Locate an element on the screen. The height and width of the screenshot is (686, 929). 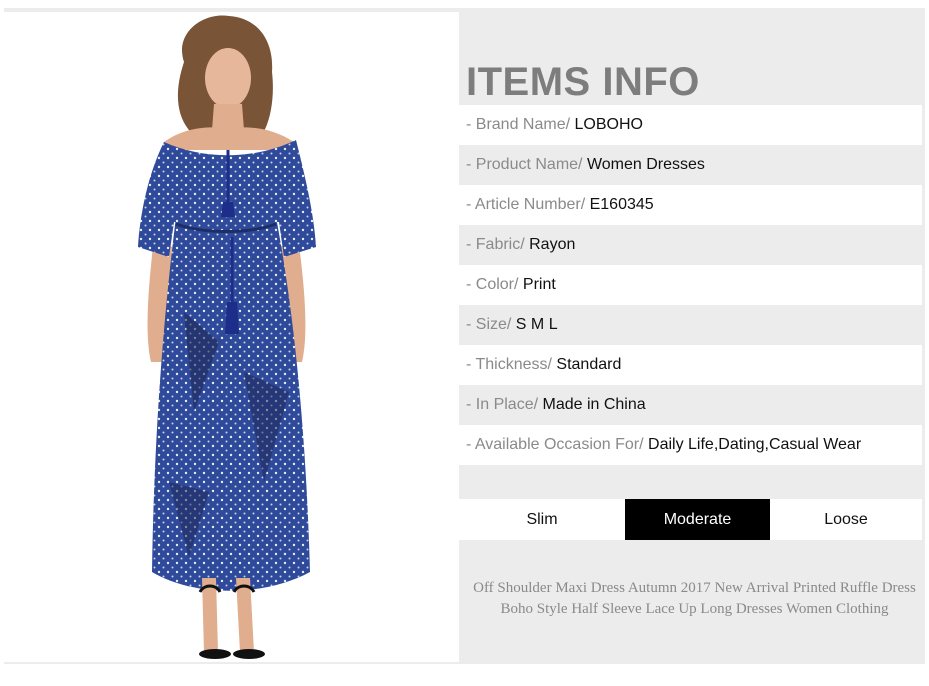
info-value: Print is located at coordinates (539, 284).